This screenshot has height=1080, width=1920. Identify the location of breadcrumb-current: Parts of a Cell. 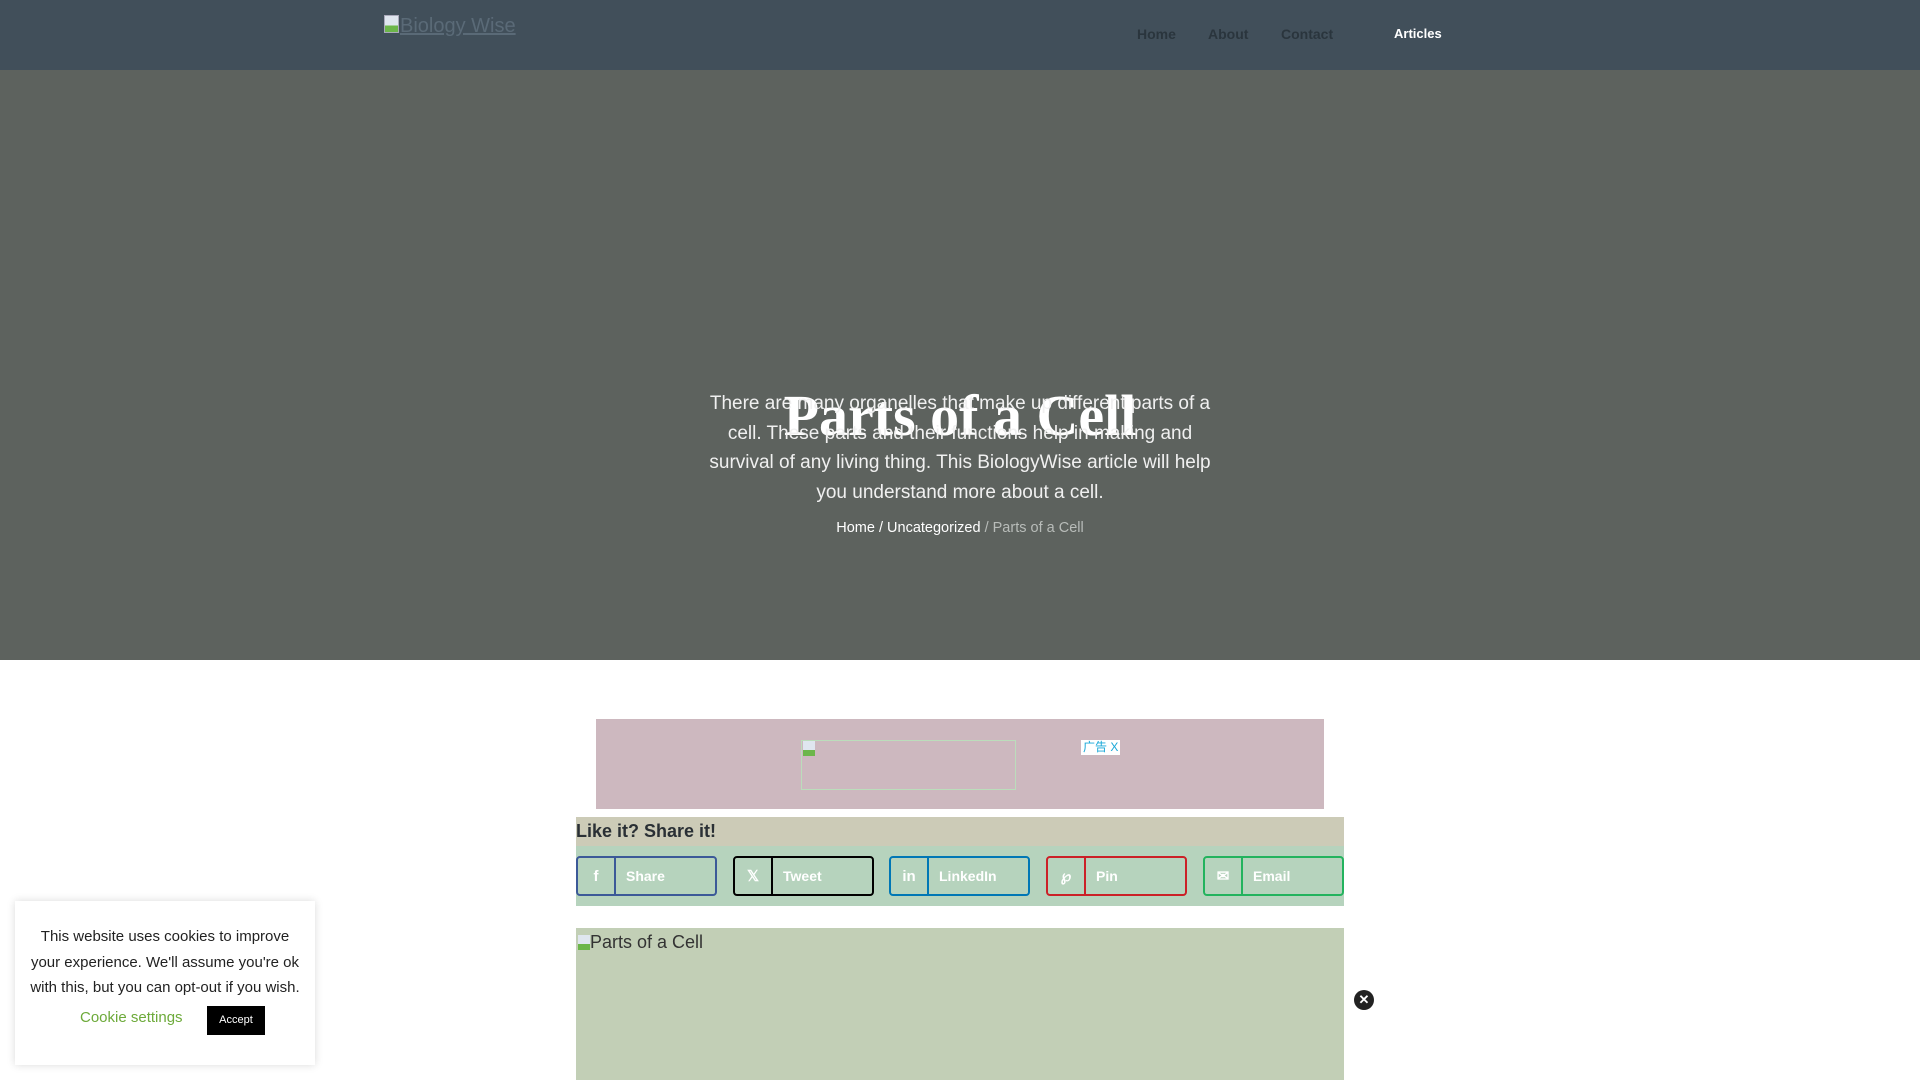
(1038, 528).